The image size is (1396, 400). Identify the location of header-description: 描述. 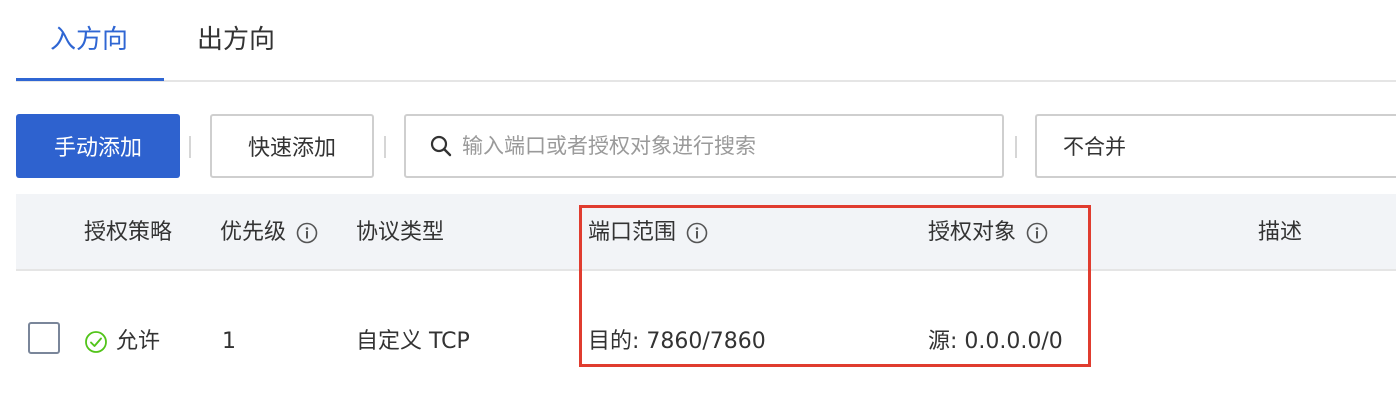
(1280, 232).